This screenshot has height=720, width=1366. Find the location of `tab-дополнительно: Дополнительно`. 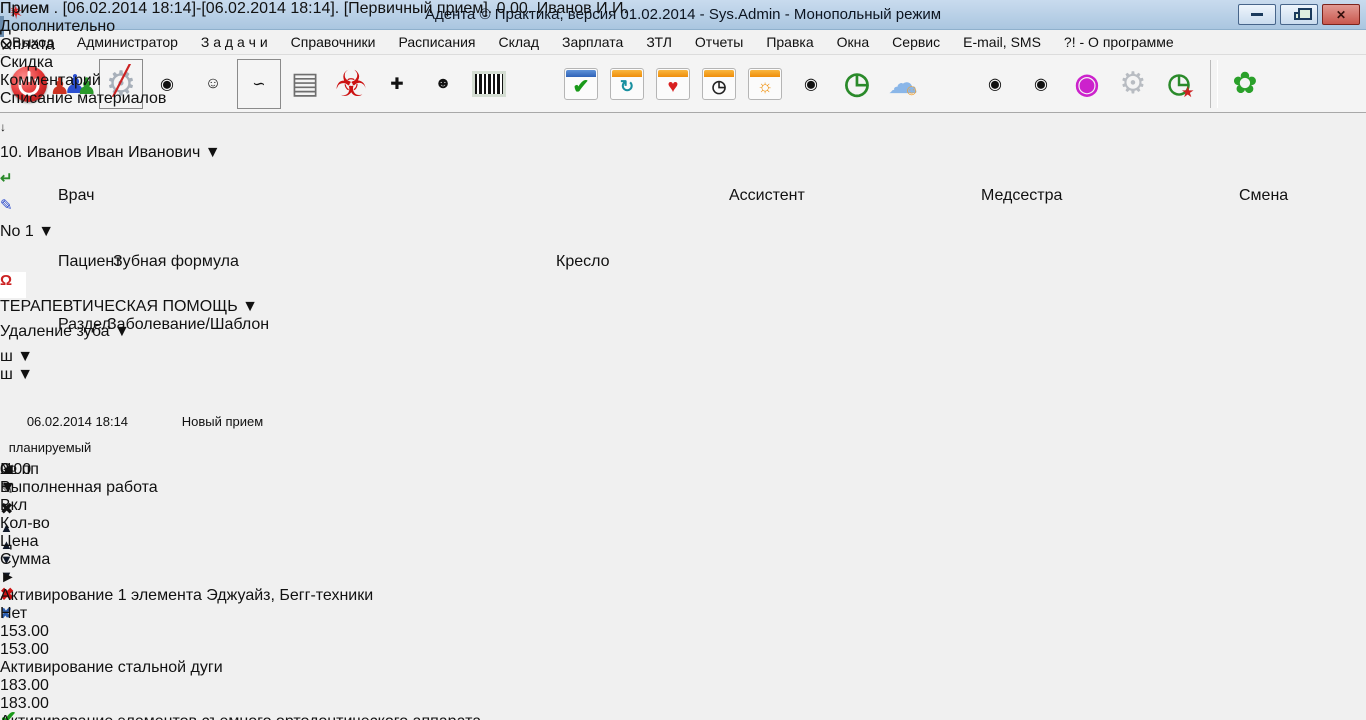

tab-дополнительно: Дополнительно is located at coordinates (112, 27).